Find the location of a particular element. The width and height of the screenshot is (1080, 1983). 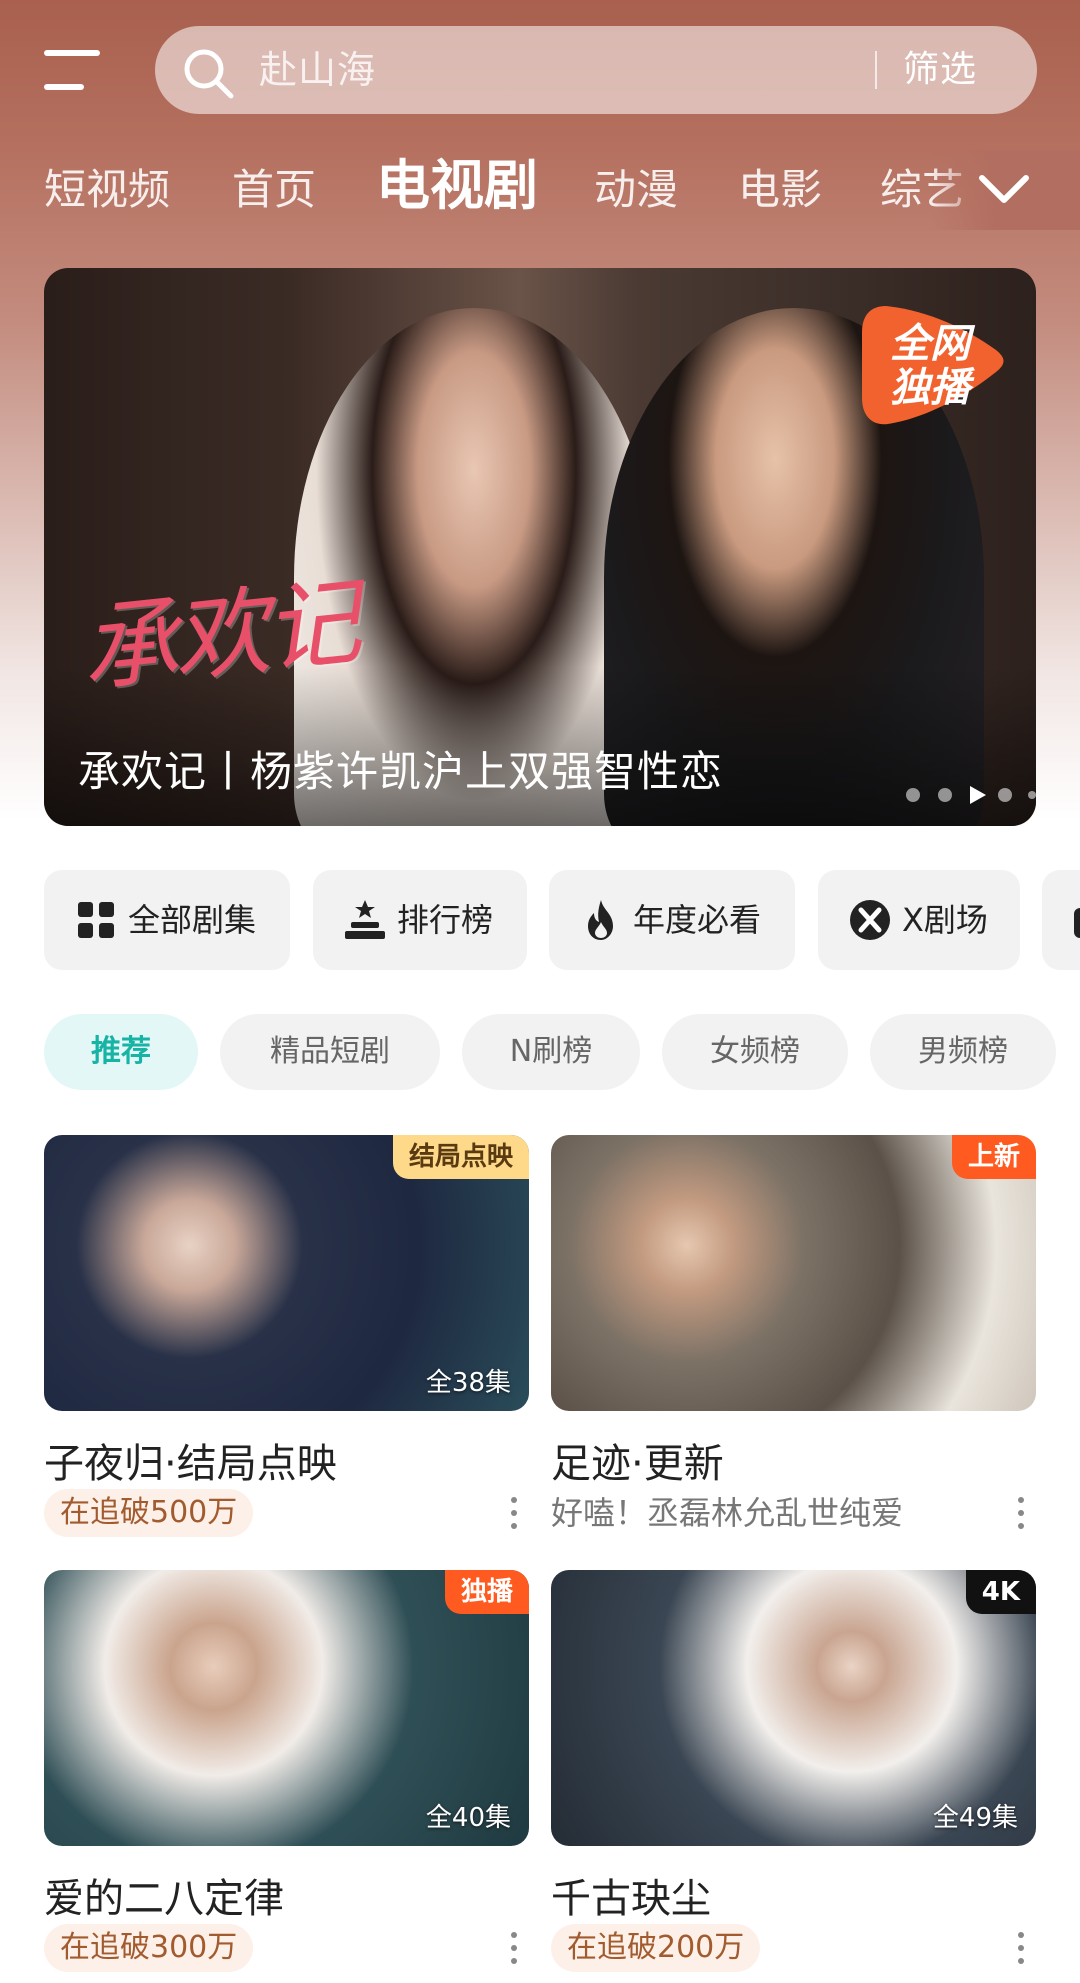

search-bar: 赴山海 筛选 is located at coordinates (596, 70).